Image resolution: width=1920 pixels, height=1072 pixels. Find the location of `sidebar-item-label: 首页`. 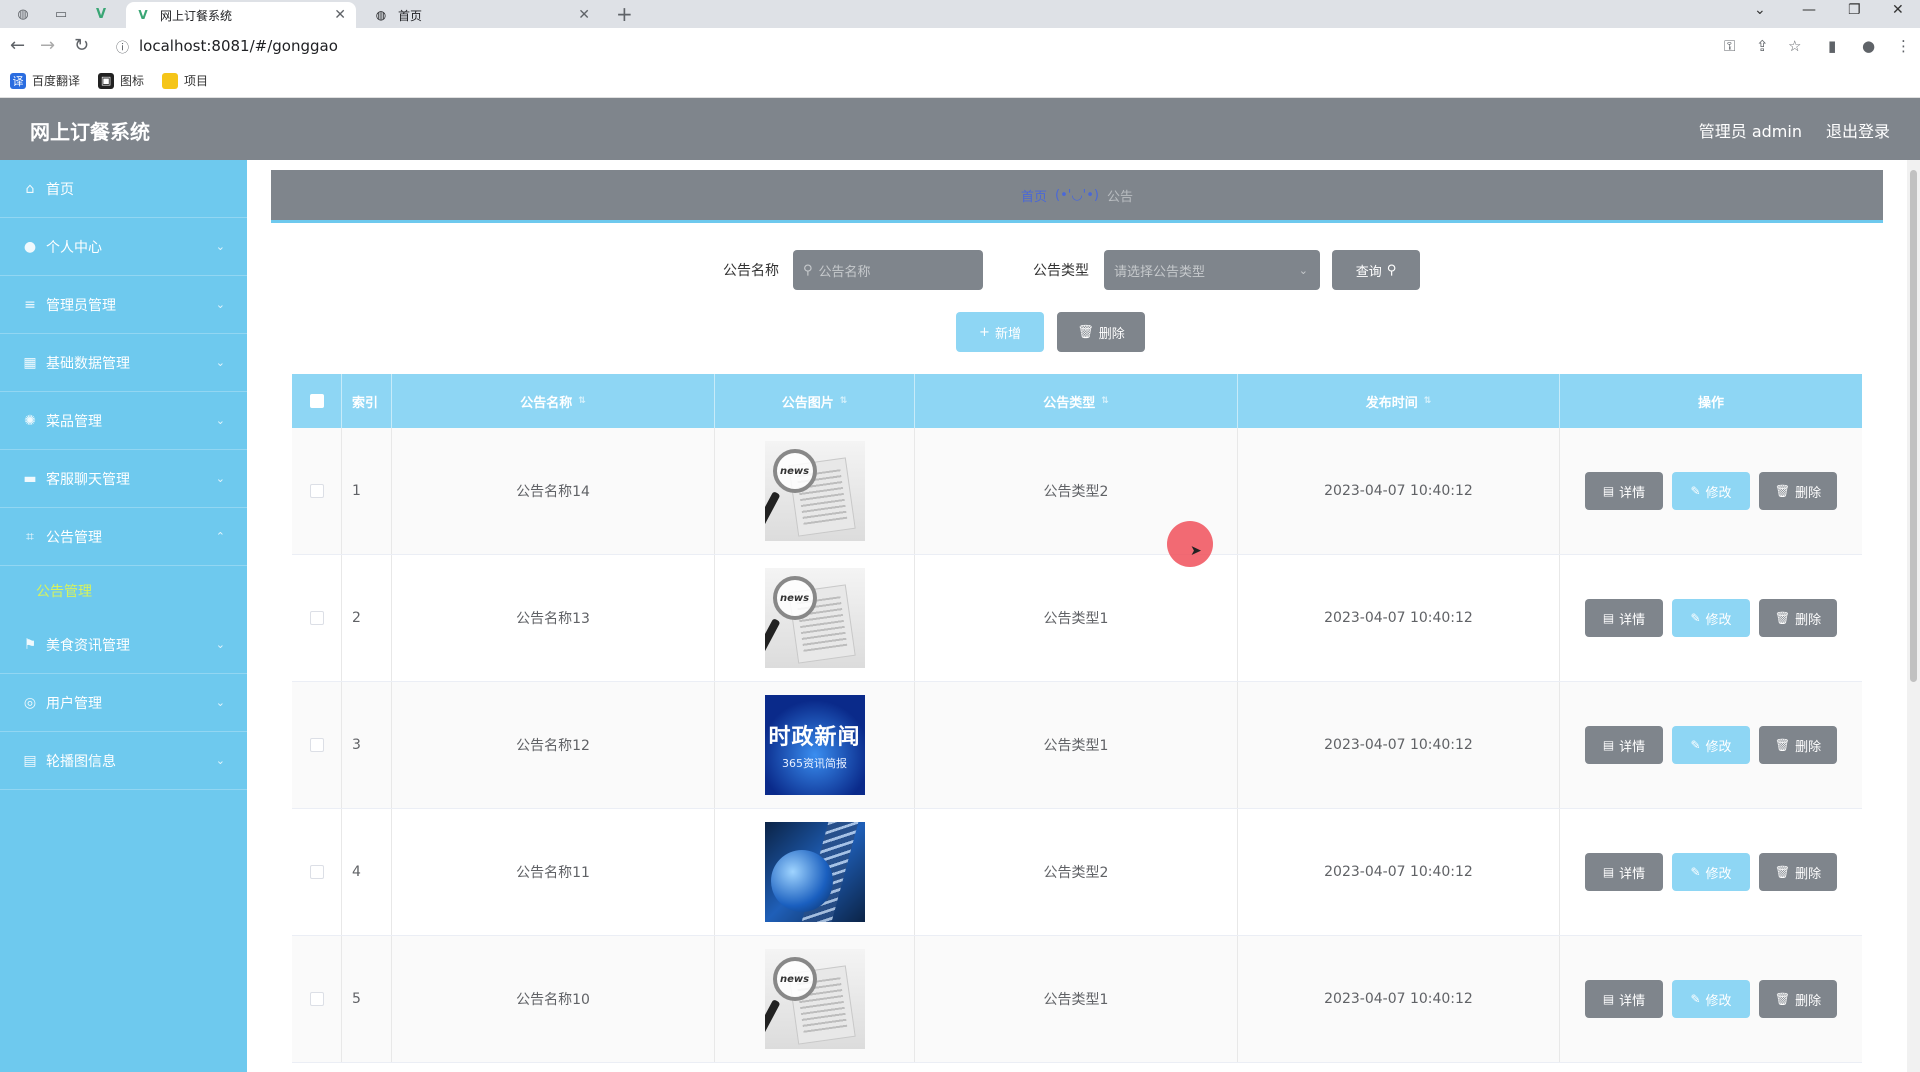

sidebar-item-label: 首页 is located at coordinates (60, 189).